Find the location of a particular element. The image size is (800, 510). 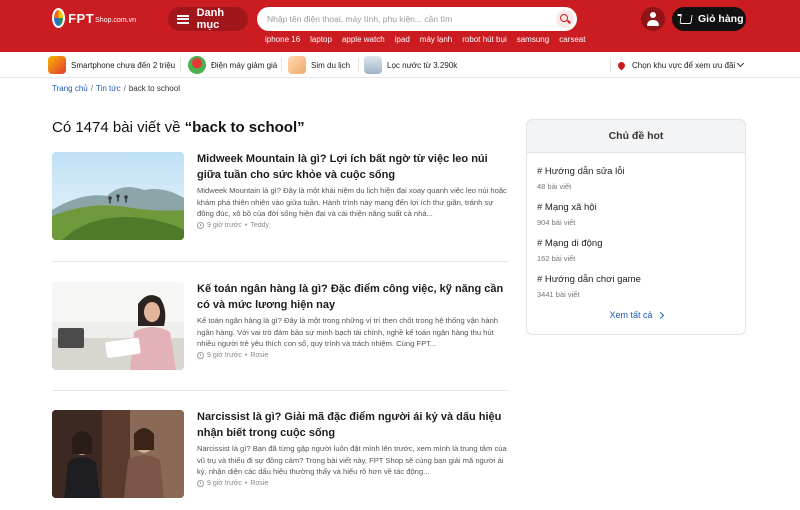

topic-count: 162 bài viết is located at coordinates (556, 258).